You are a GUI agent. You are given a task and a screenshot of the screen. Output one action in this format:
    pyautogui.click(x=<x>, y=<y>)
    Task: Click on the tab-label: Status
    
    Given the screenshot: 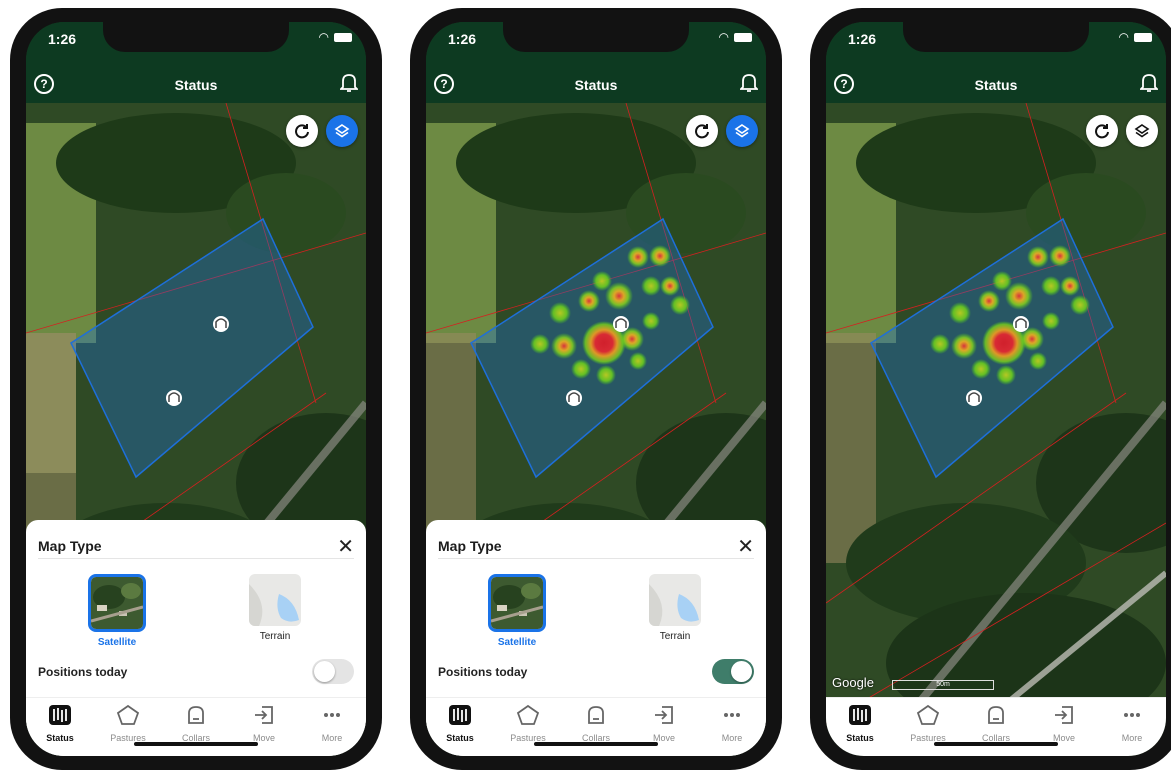 What is the action you would take?
    pyautogui.click(x=60, y=738)
    